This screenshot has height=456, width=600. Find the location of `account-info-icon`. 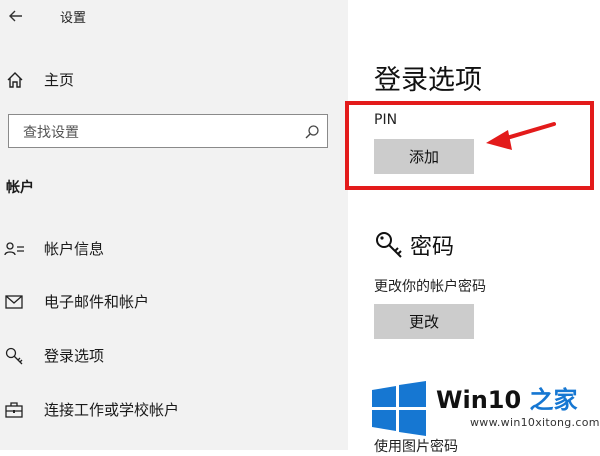

account-info-icon is located at coordinates (14, 249).